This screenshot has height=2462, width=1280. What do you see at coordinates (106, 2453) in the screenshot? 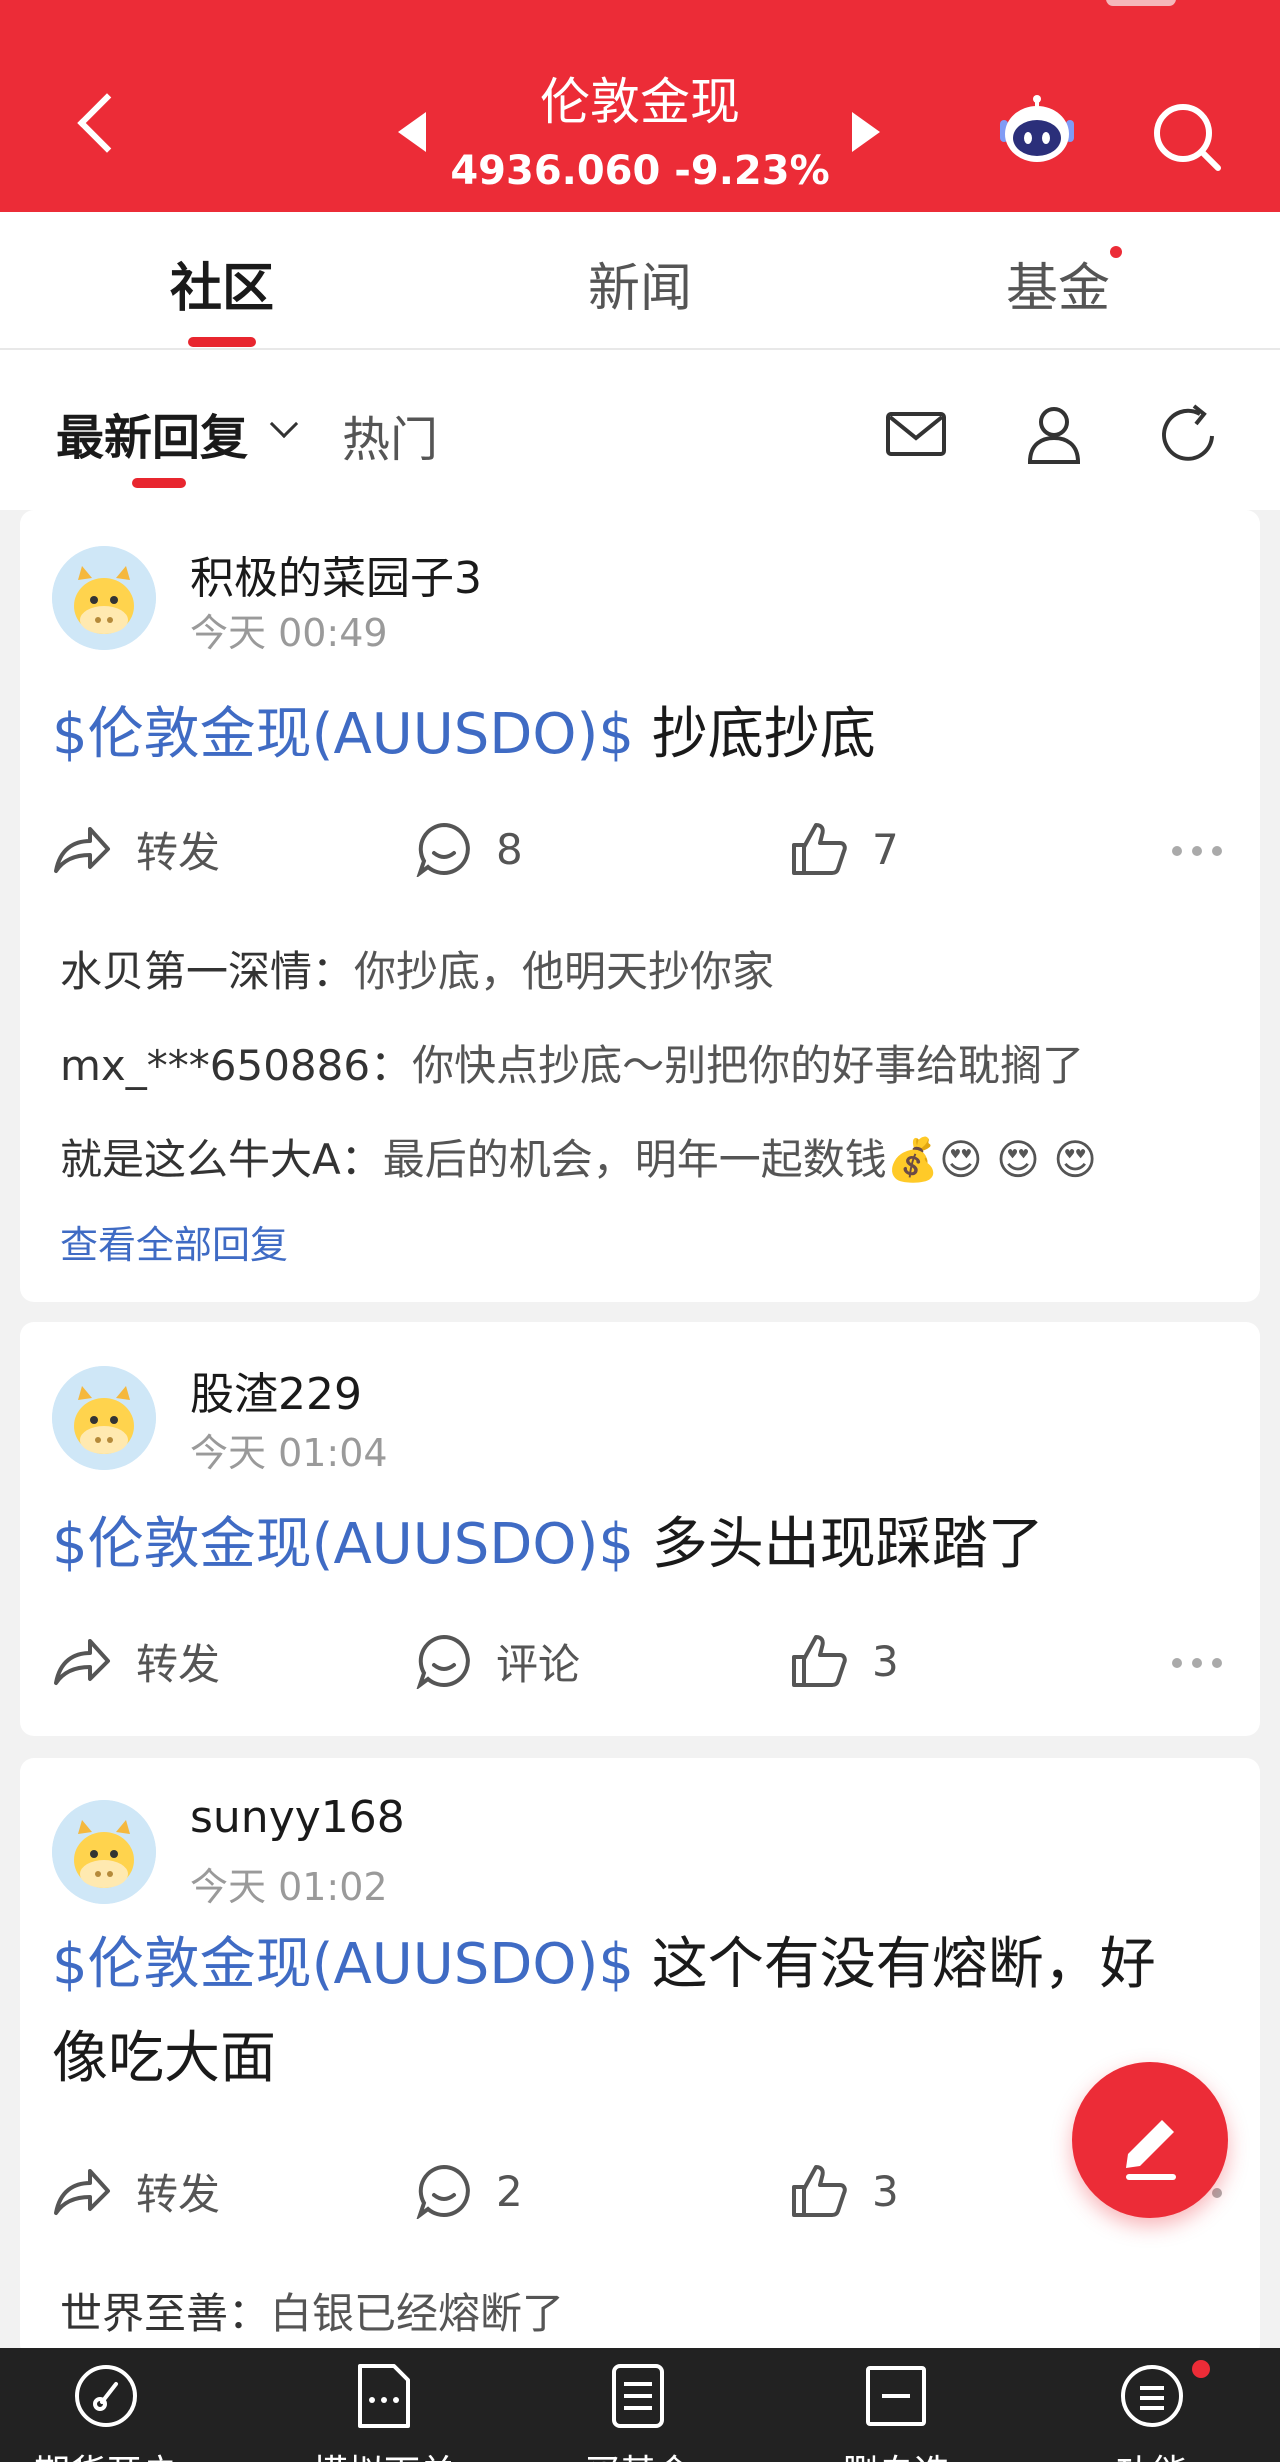
I see `bottom-nav-label: 期货开户` at bounding box center [106, 2453].